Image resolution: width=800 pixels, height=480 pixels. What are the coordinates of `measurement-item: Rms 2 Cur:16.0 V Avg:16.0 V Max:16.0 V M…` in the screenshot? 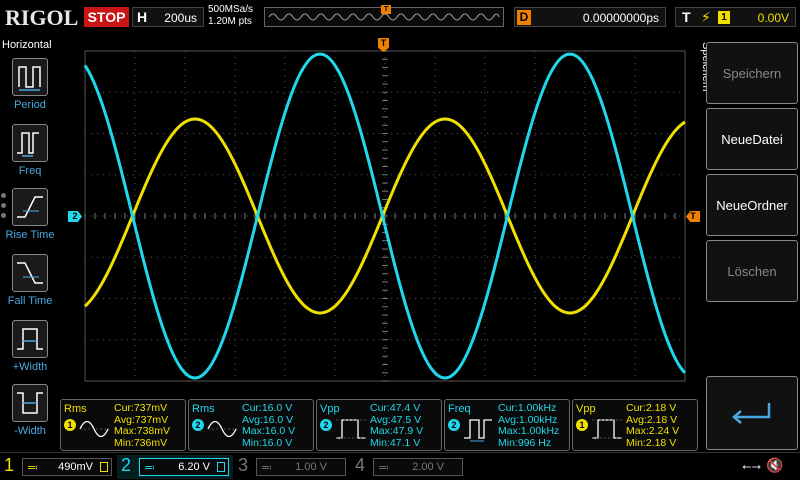 It's located at (251, 425).